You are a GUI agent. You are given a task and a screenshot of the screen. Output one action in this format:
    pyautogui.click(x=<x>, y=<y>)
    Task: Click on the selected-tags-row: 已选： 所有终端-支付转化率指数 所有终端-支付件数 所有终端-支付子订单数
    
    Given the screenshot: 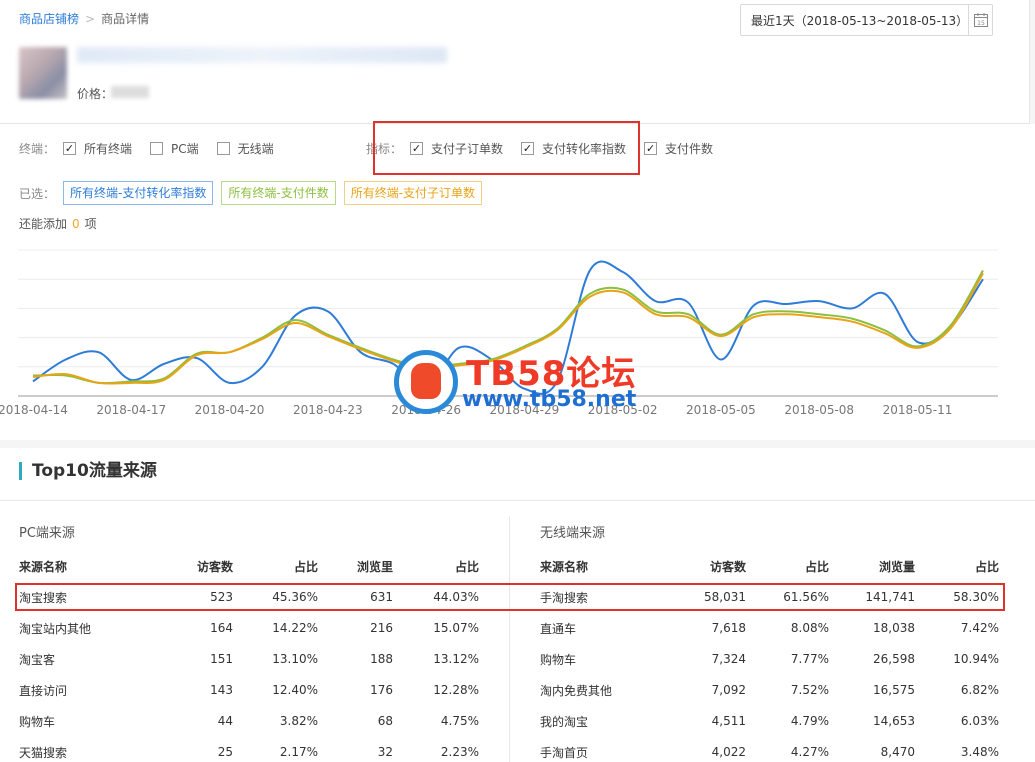 What is the action you would take?
    pyautogui.click(x=254, y=193)
    